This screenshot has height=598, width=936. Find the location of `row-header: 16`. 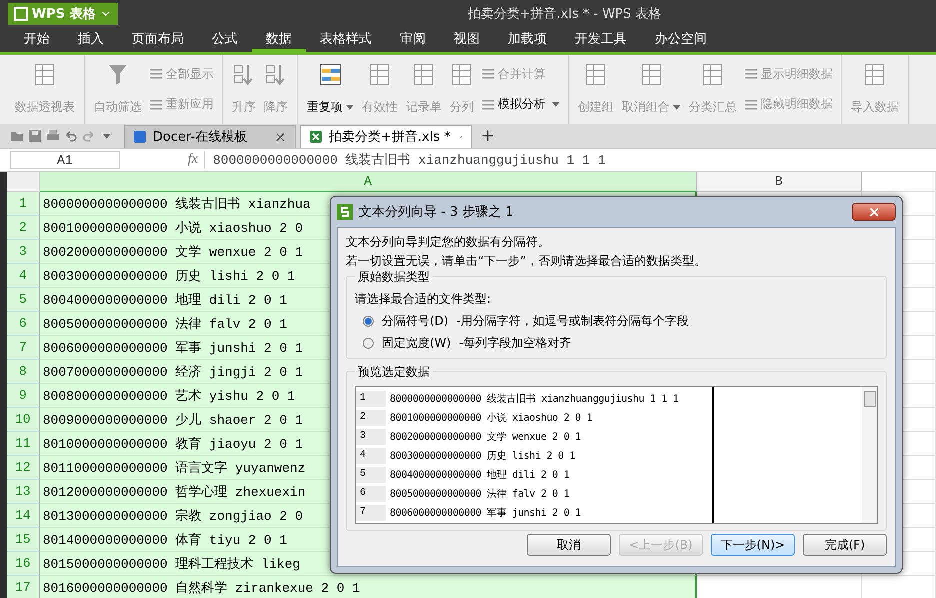

row-header: 16 is located at coordinates (23, 564).